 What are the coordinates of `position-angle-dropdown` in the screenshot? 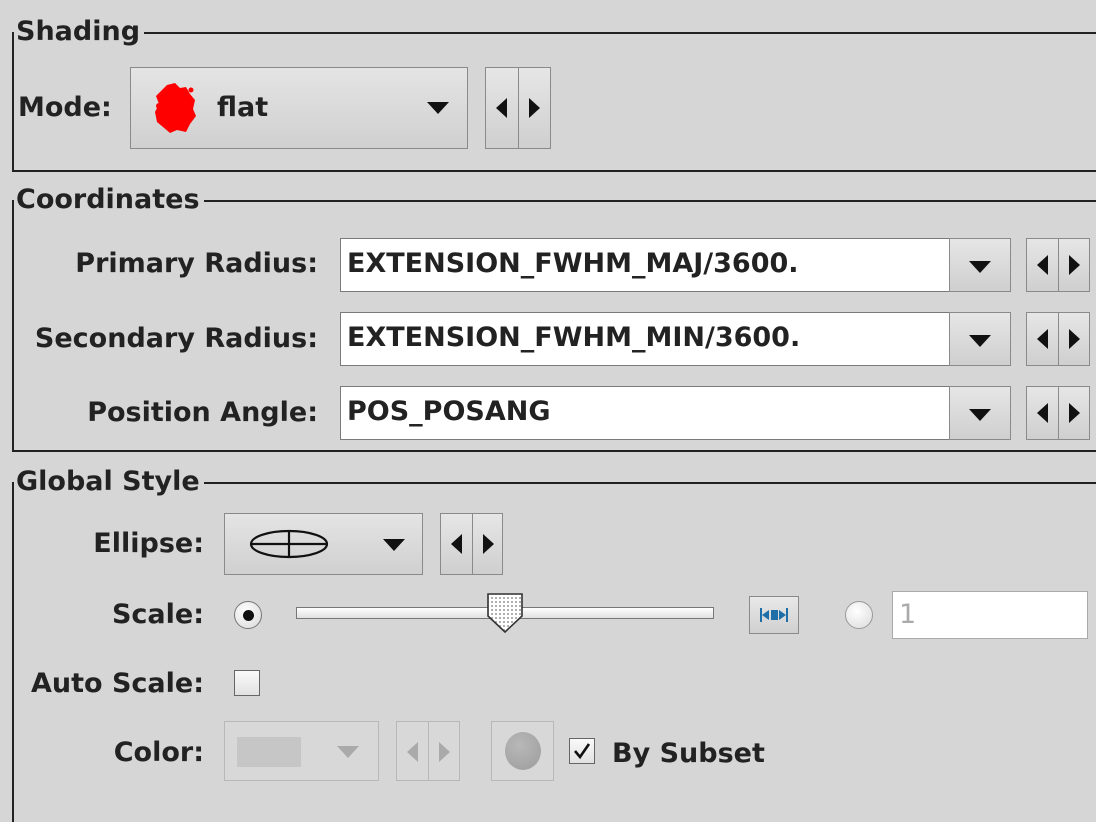 It's located at (980, 413).